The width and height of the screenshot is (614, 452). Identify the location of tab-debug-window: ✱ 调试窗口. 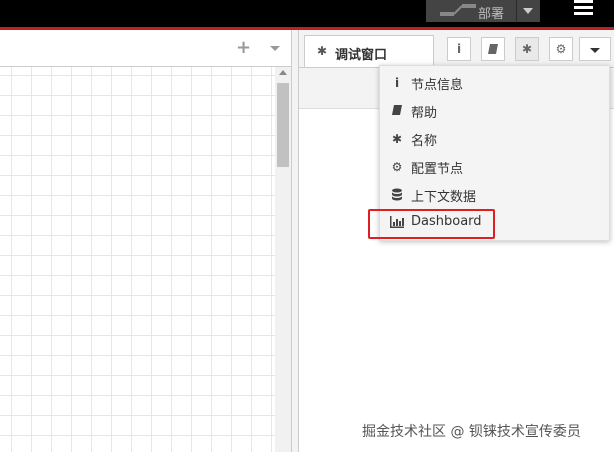
(369, 51).